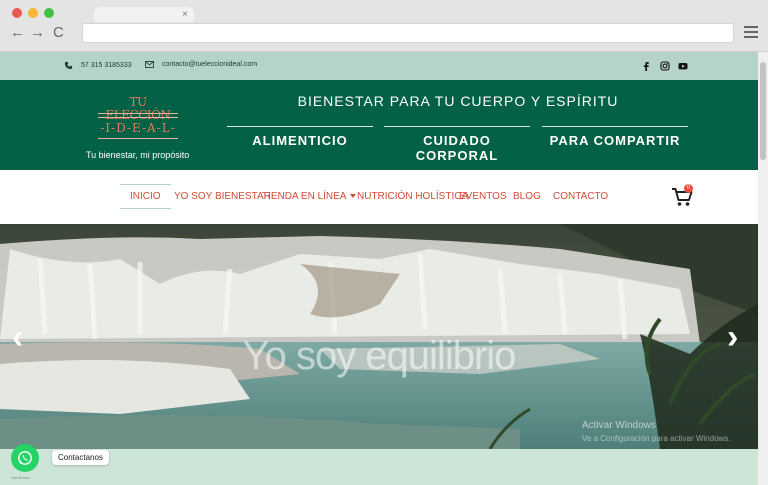 The width and height of the screenshot is (768, 485). What do you see at coordinates (300, 137) in the screenshot?
I see `category-alimenticio: ALIMENTICIO` at bounding box center [300, 137].